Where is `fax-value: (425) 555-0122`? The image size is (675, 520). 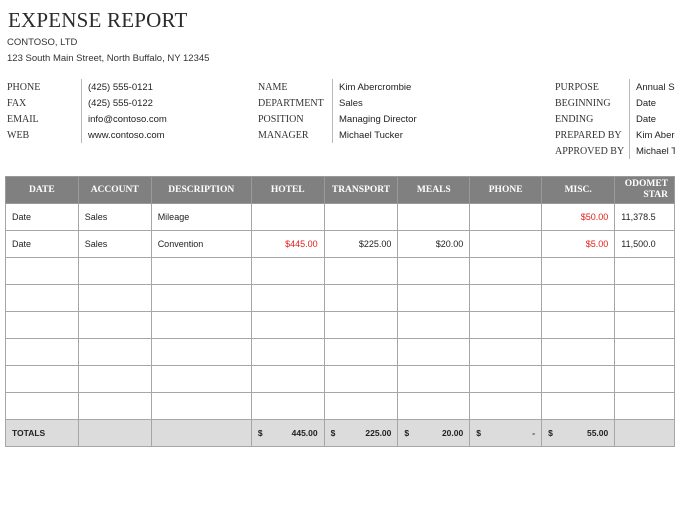 fax-value: (425) 555-0122 is located at coordinates (120, 103).